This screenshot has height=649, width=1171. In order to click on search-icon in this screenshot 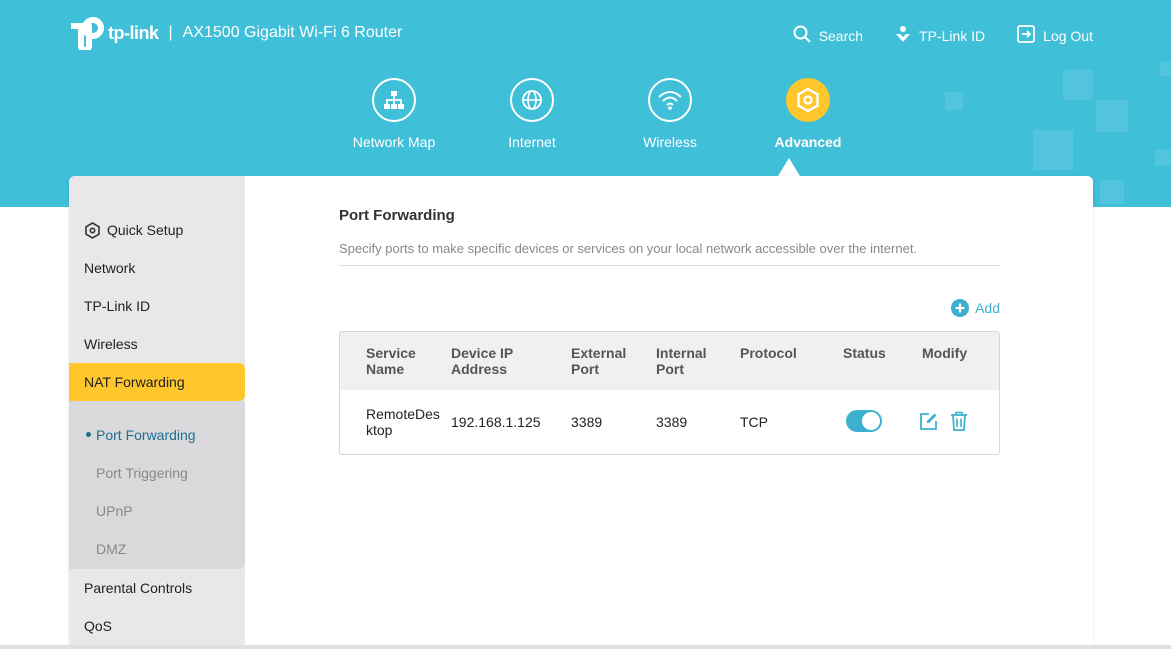, I will do `click(802, 35)`.